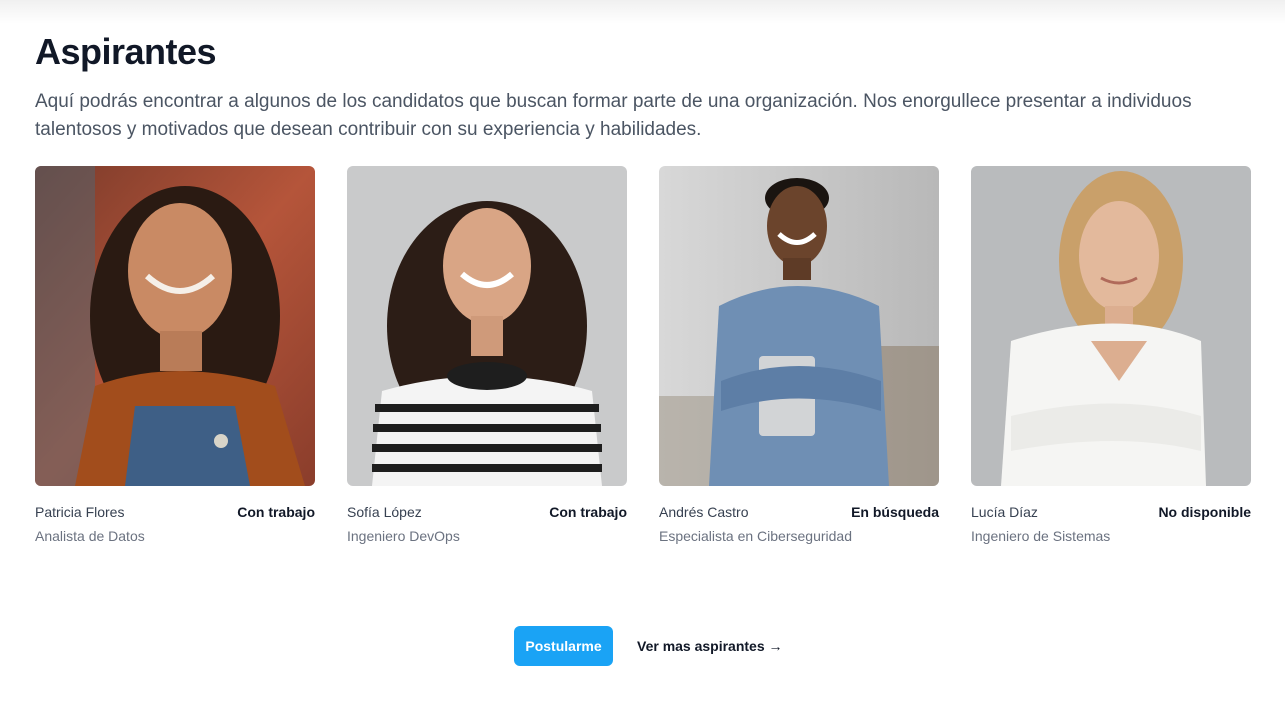  What do you see at coordinates (895, 512) in the screenshot?
I see `candidate-status: En búsqueda` at bounding box center [895, 512].